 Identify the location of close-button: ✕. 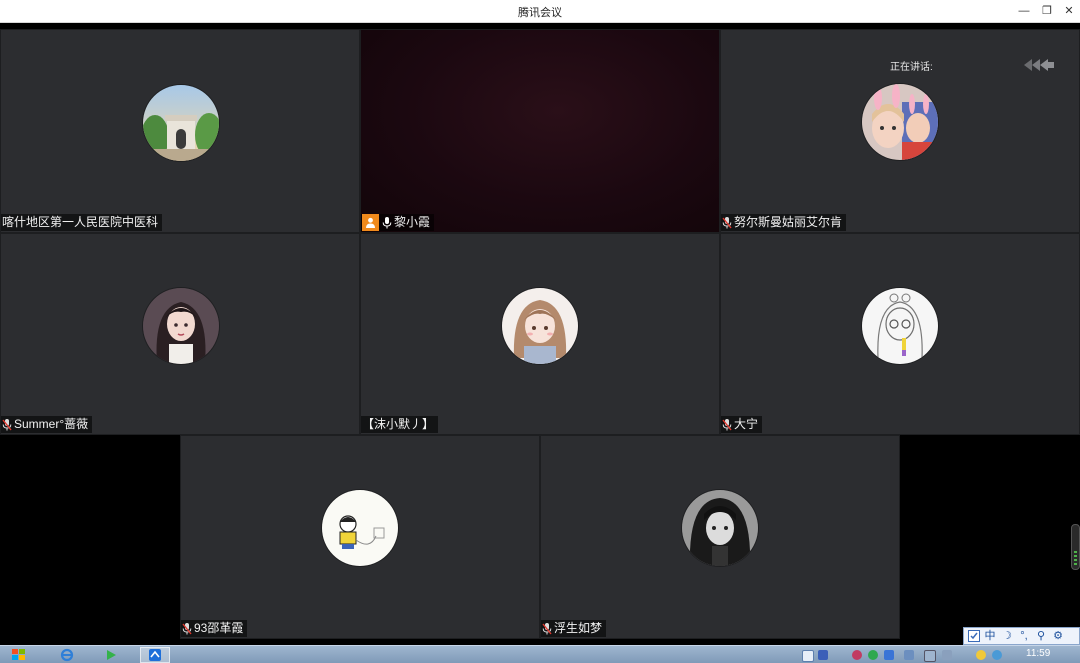
(1069, 11).